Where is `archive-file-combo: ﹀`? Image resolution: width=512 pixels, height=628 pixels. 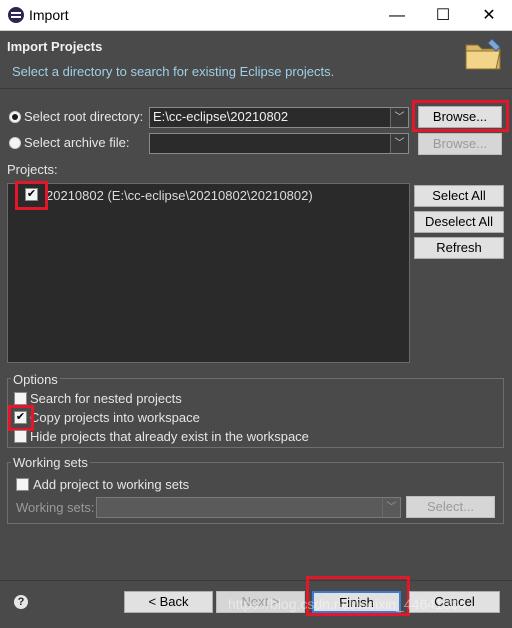
archive-file-combo: ﹀ is located at coordinates (279, 143).